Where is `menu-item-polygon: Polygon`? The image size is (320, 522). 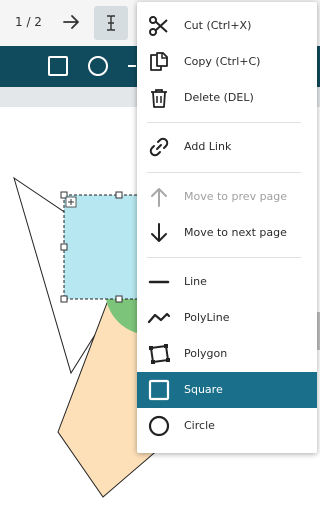
menu-item-polygon: Polygon is located at coordinates (227, 354).